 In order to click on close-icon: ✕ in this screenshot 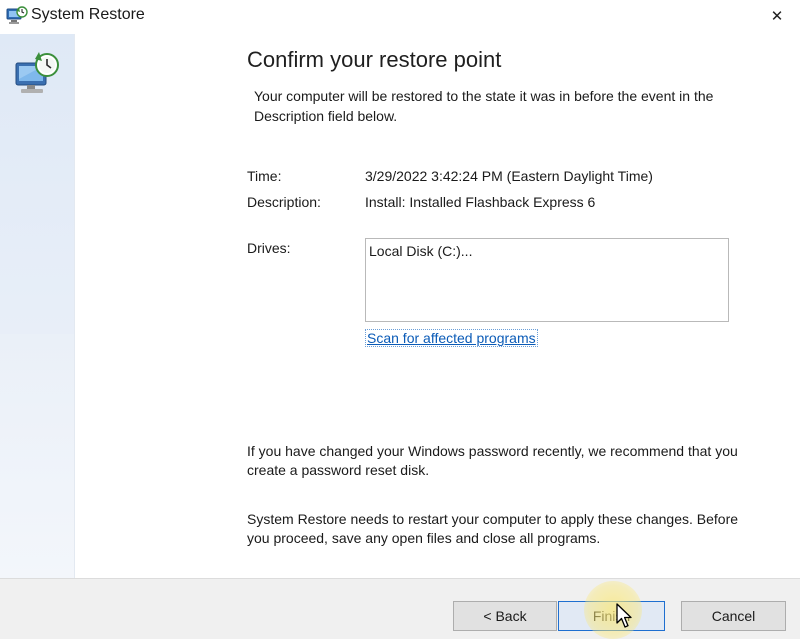, I will do `click(777, 16)`.